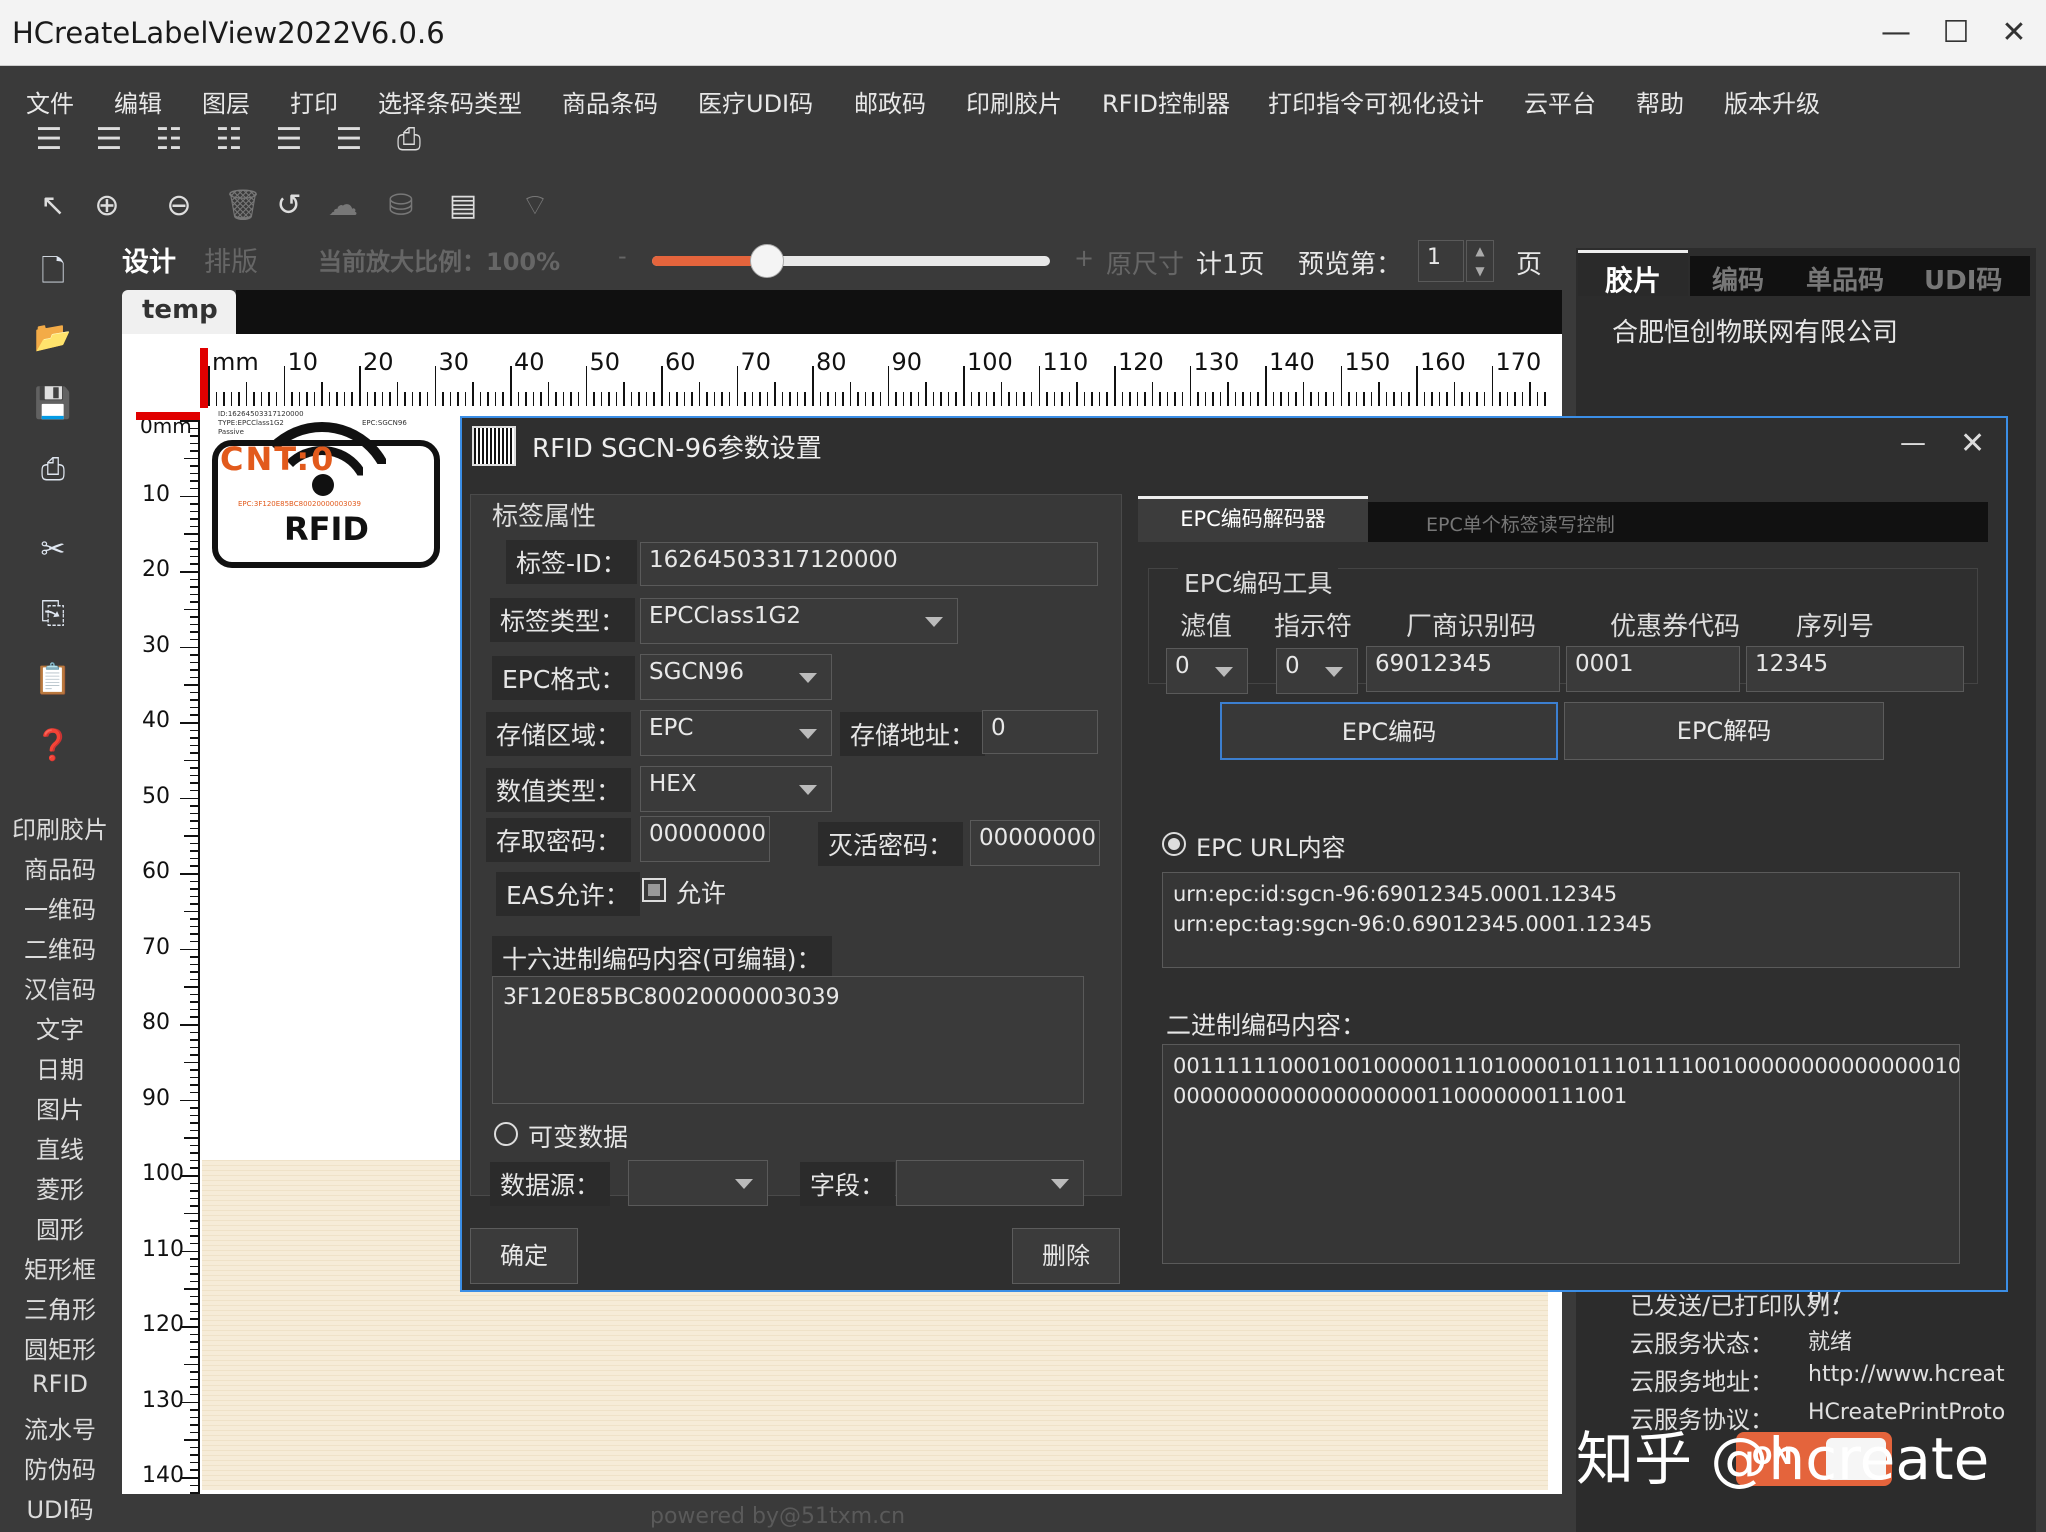  What do you see at coordinates (890, 101) in the screenshot?
I see `menu-postal: 邮政码` at bounding box center [890, 101].